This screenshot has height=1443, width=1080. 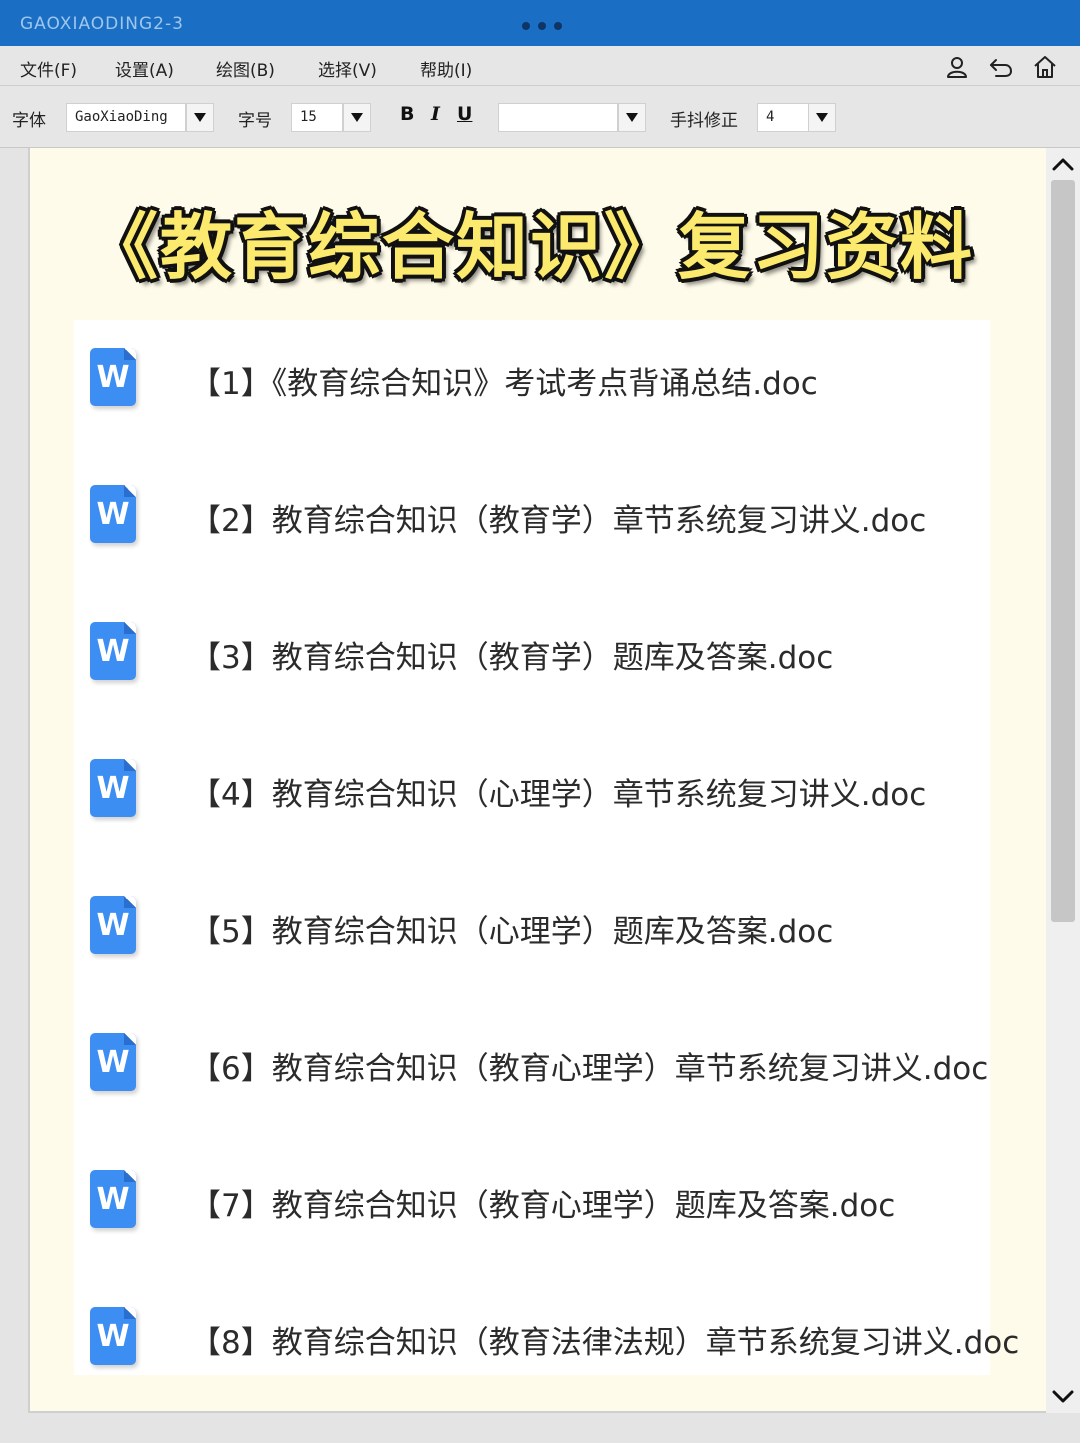 I want to click on jitter-select: 4, so click(x=783, y=117).